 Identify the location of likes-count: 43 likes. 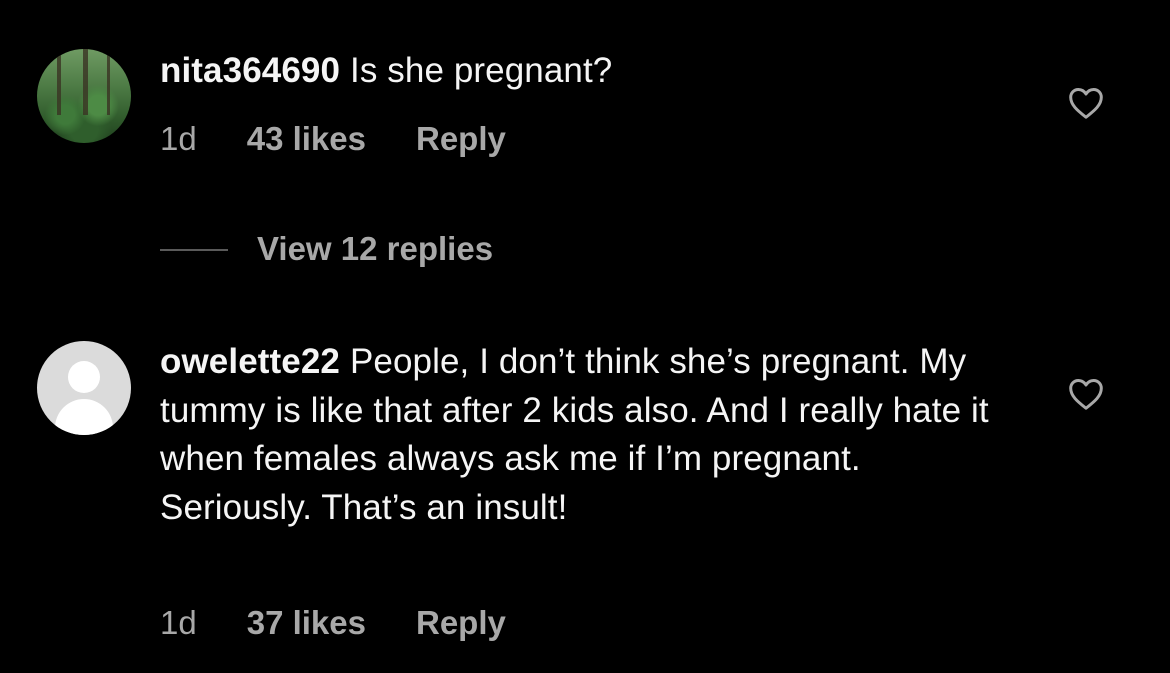
(306, 139).